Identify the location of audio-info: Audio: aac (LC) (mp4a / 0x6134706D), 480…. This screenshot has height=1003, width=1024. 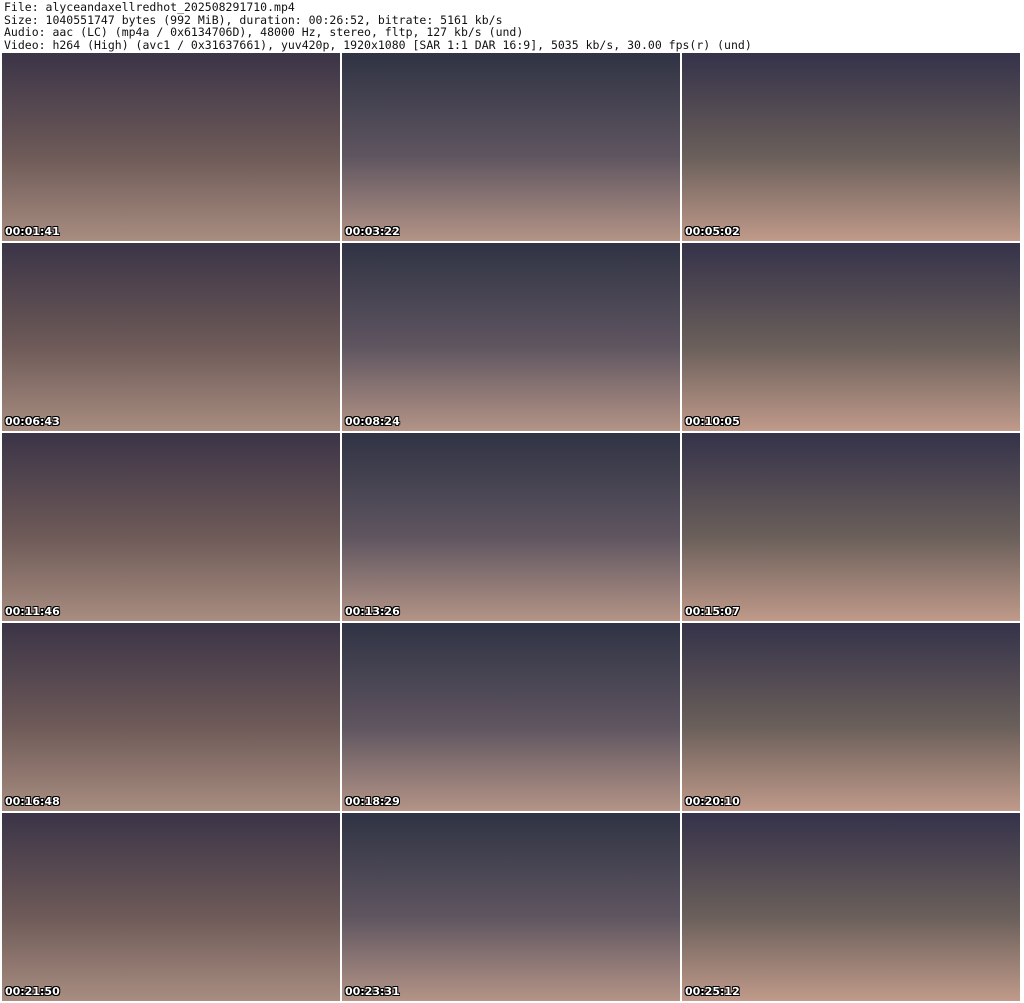
(264, 32).